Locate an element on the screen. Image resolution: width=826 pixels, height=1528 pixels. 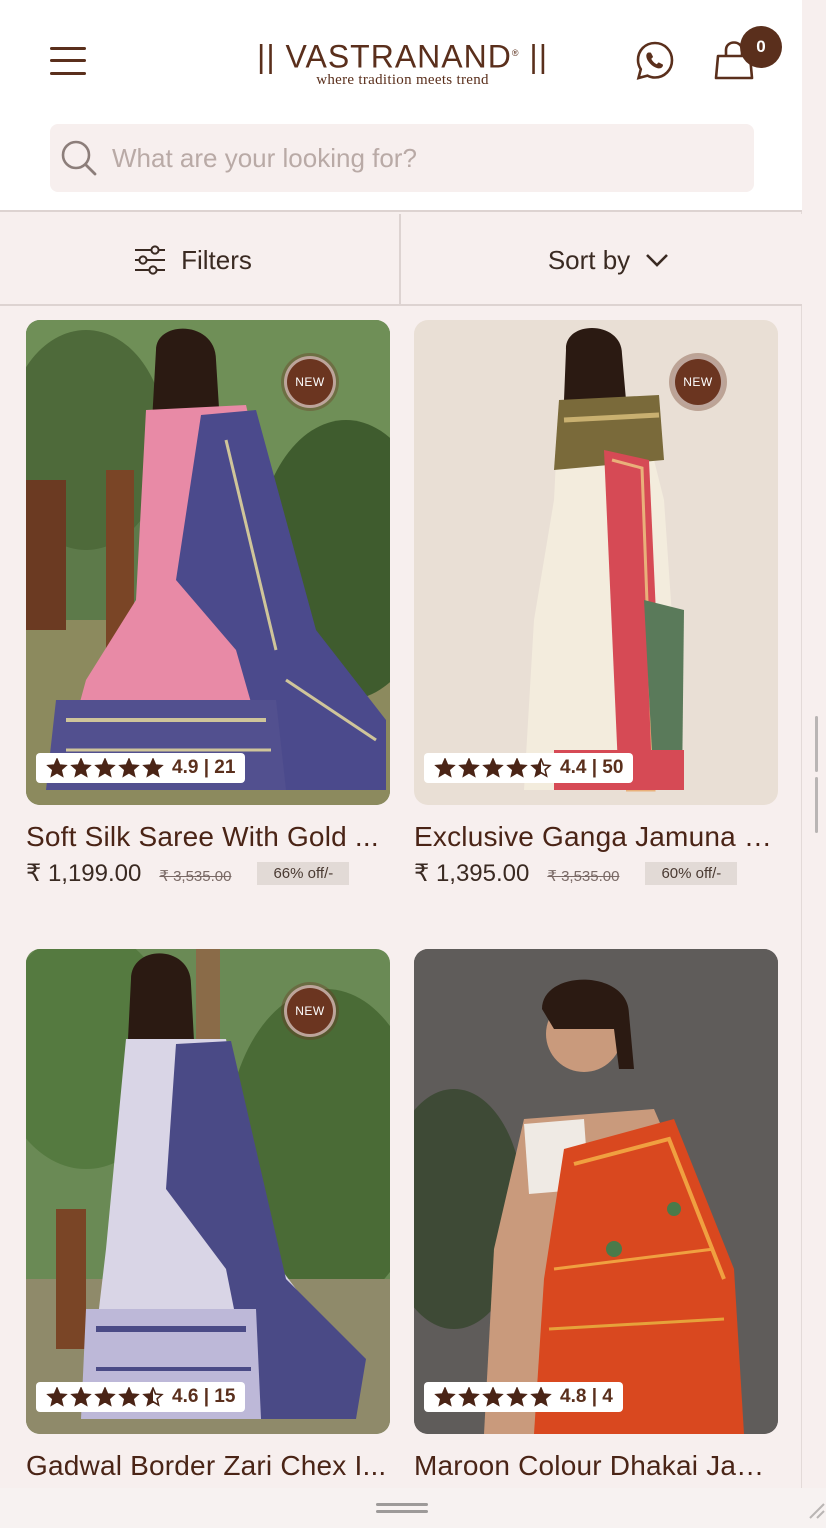
scrollbar-thumb is located at coordinates (819, 774).